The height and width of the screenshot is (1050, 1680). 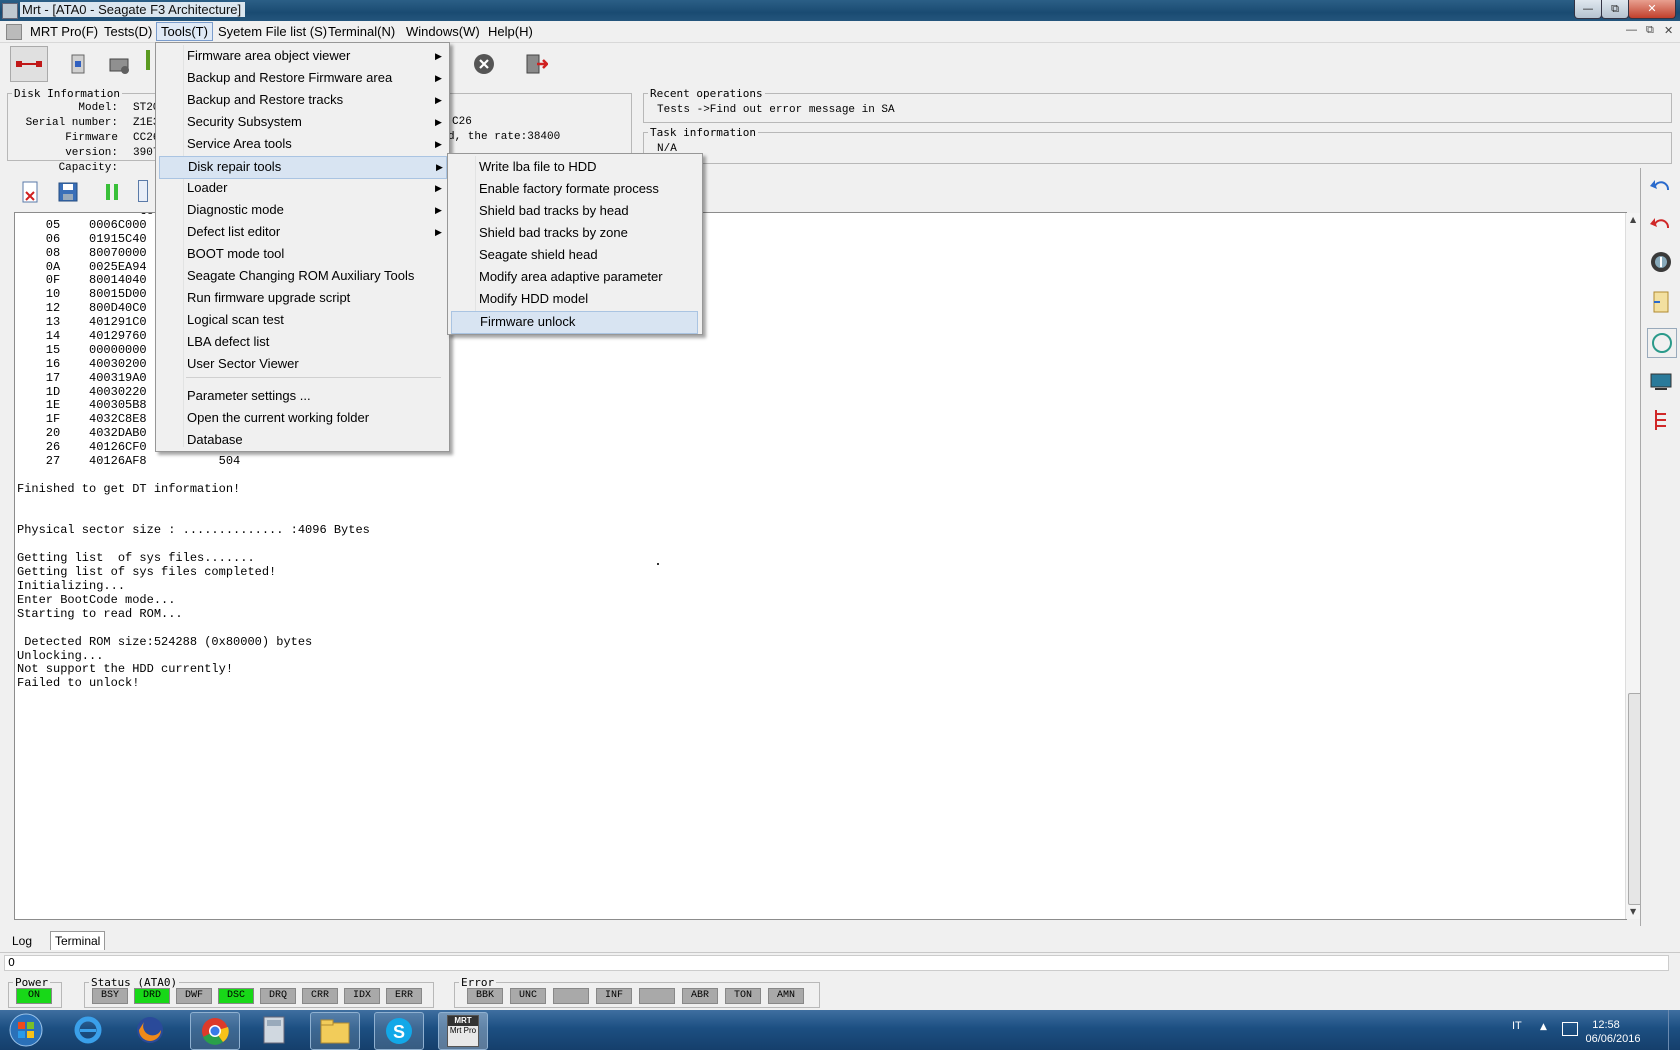 What do you see at coordinates (1543, 1027) in the screenshot?
I see `tray-expand-icon: ▲` at bounding box center [1543, 1027].